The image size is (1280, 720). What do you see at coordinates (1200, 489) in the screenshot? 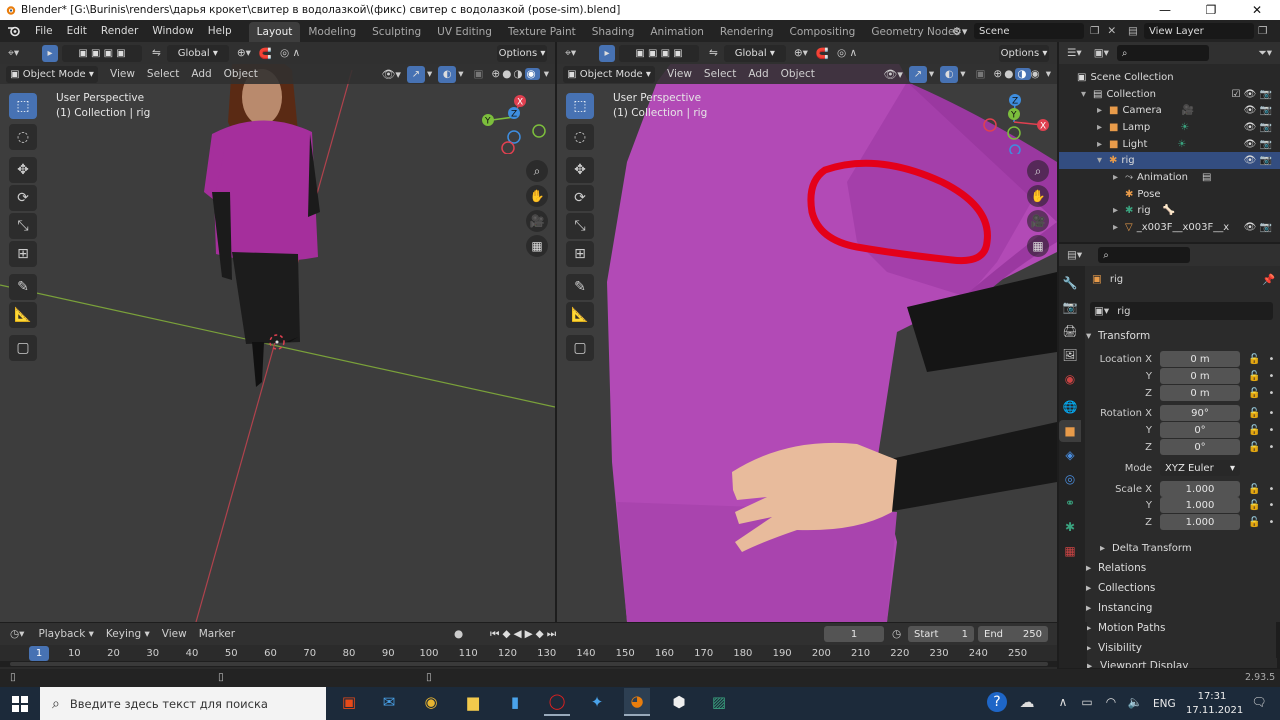
I see `scale-x-field: 1.000` at bounding box center [1200, 489].